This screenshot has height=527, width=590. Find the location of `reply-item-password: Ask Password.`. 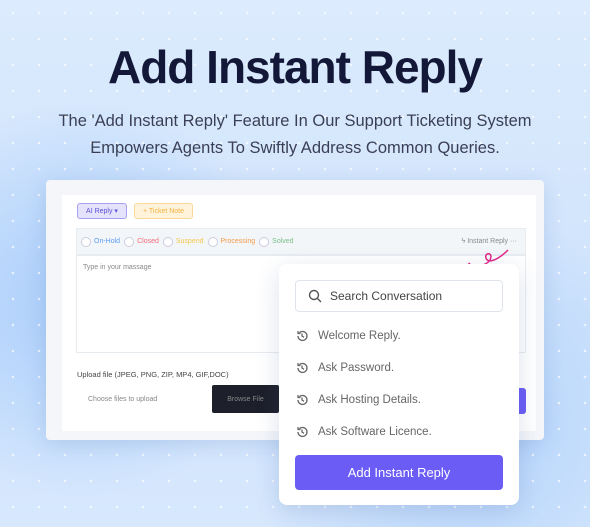

reply-item-password: Ask Password. is located at coordinates (344, 368).